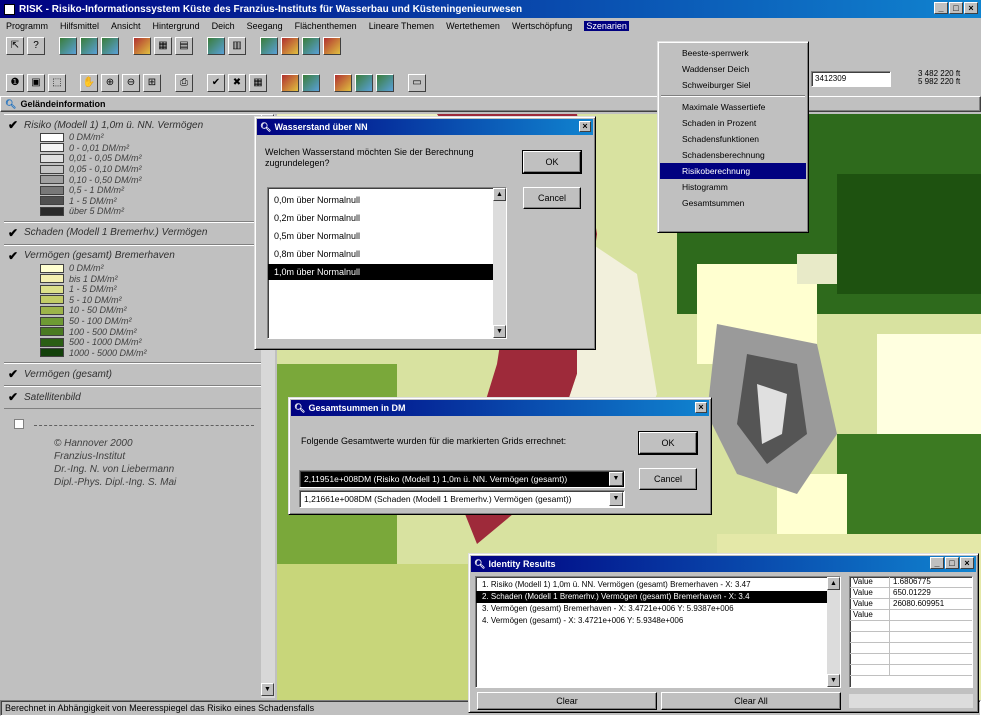  Describe the element at coordinates (733, 85) in the screenshot. I see `menu-item: Schweiburger Siel` at that location.